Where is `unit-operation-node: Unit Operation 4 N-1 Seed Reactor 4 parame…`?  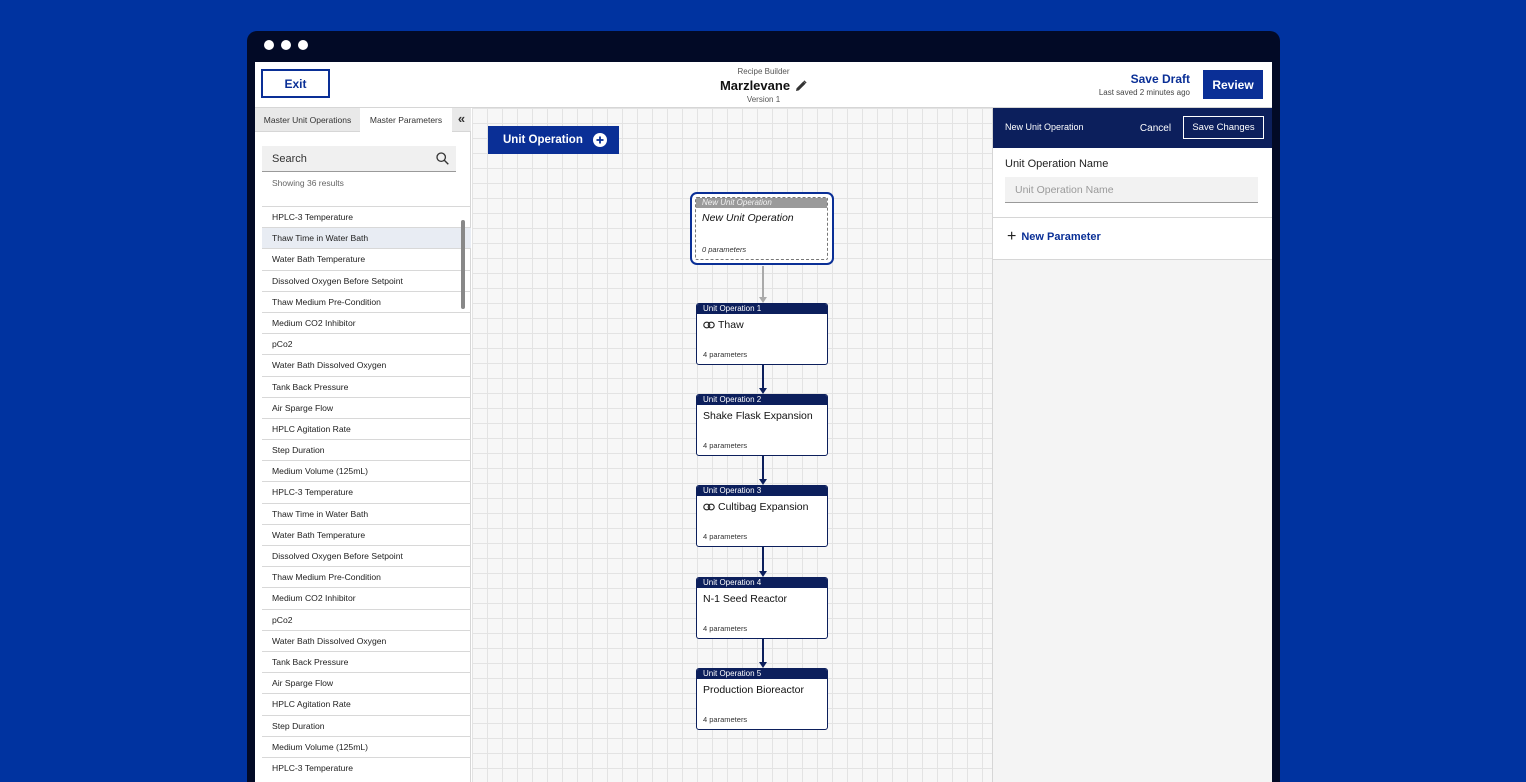
unit-operation-node: Unit Operation 4 N-1 Seed Reactor 4 parame… is located at coordinates (762, 608).